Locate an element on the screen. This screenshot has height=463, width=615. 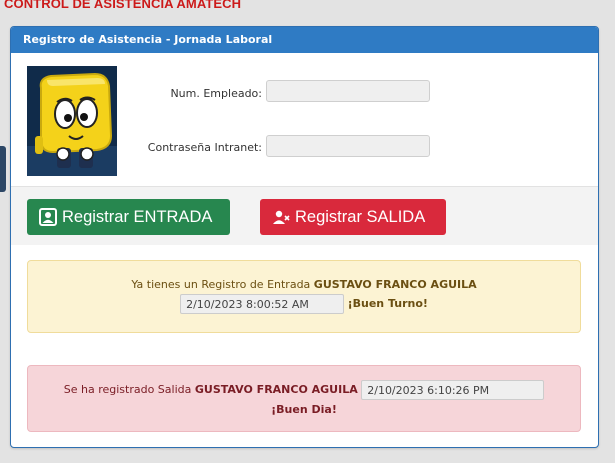
action-bar: Registrar ENTRADA Registrar SALIDA is located at coordinates (304, 215).